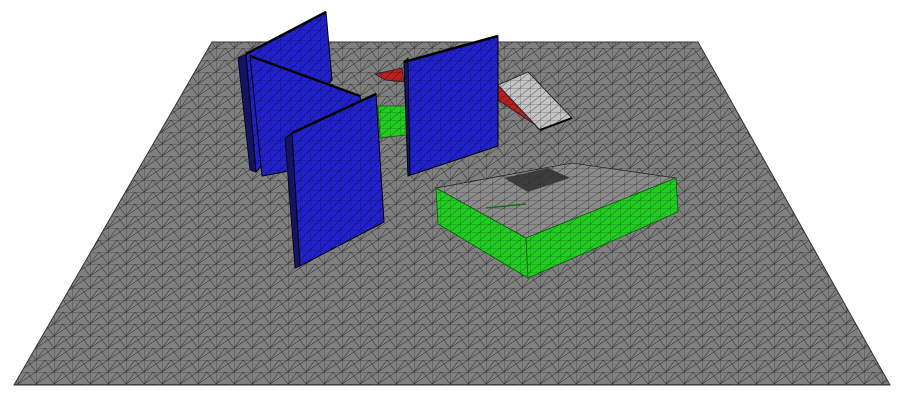 The image size is (900, 400). What do you see at coordinates (392, 122) in the screenshot?
I see `step-green-small` at bounding box center [392, 122].